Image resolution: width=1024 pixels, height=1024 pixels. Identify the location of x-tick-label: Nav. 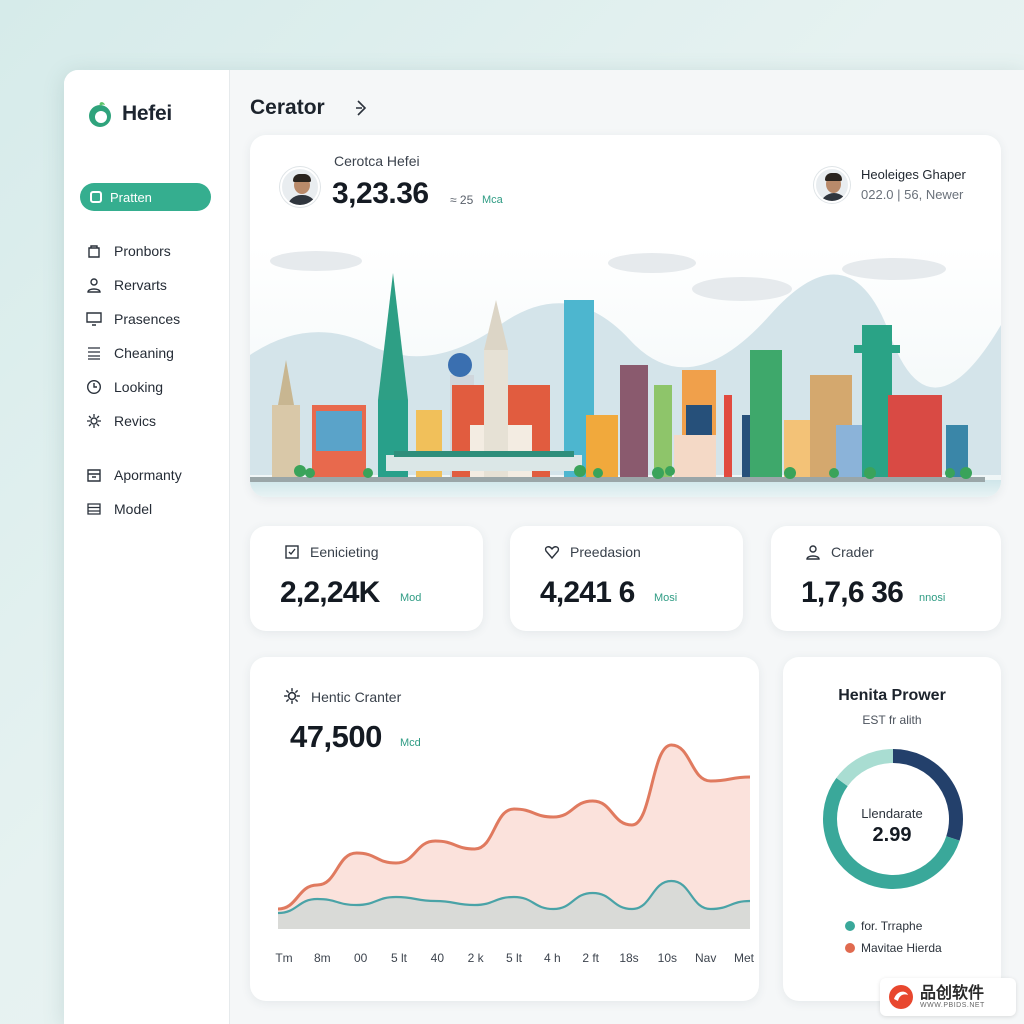
(705, 958).